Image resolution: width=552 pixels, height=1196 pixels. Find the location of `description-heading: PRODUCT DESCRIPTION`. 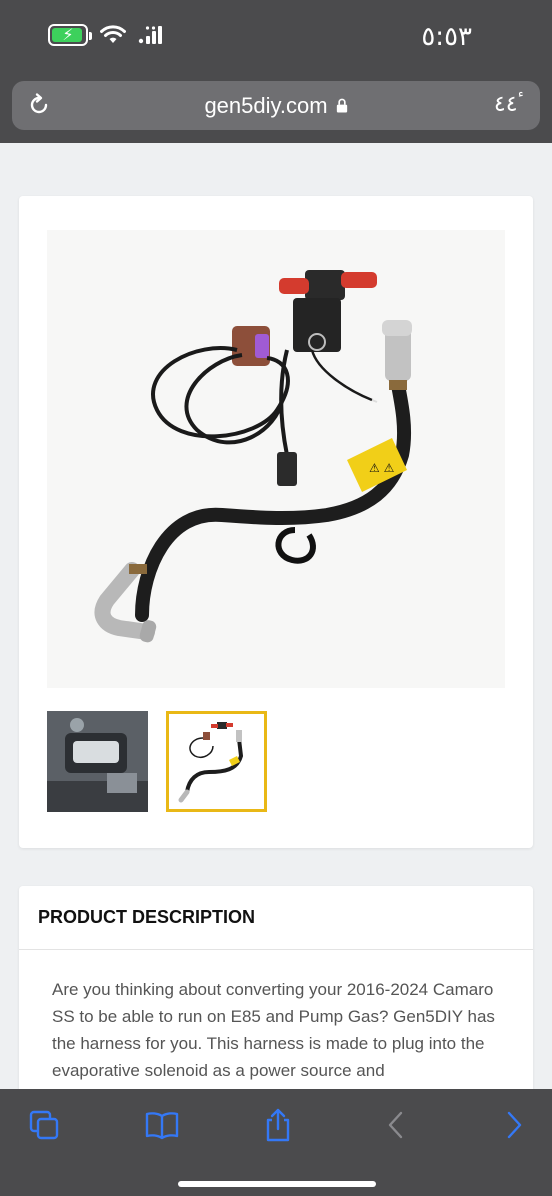

description-heading: PRODUCT DESCRIPTION is located at coordinates (276, 918).